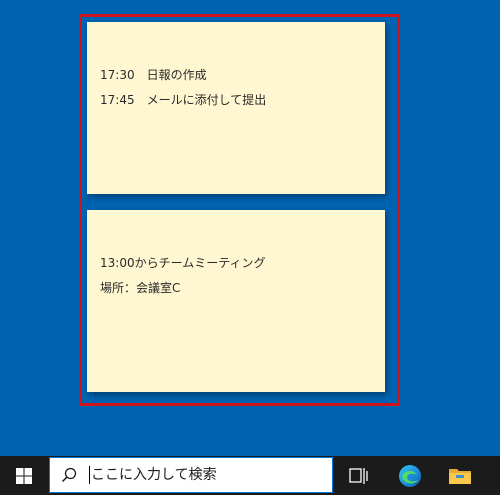 The height and width of the screenshot is (495, 500). I want to click on search-placeholder: ここに入力して検索, so click(153, 475).